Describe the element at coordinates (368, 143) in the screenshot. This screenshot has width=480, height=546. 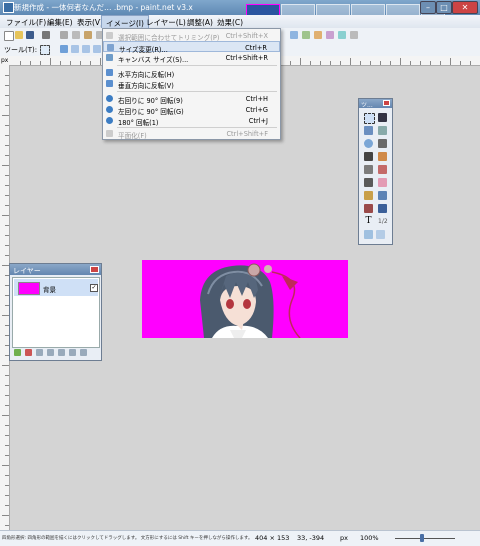
I see `ellipse-select-tool-icon` at that location.